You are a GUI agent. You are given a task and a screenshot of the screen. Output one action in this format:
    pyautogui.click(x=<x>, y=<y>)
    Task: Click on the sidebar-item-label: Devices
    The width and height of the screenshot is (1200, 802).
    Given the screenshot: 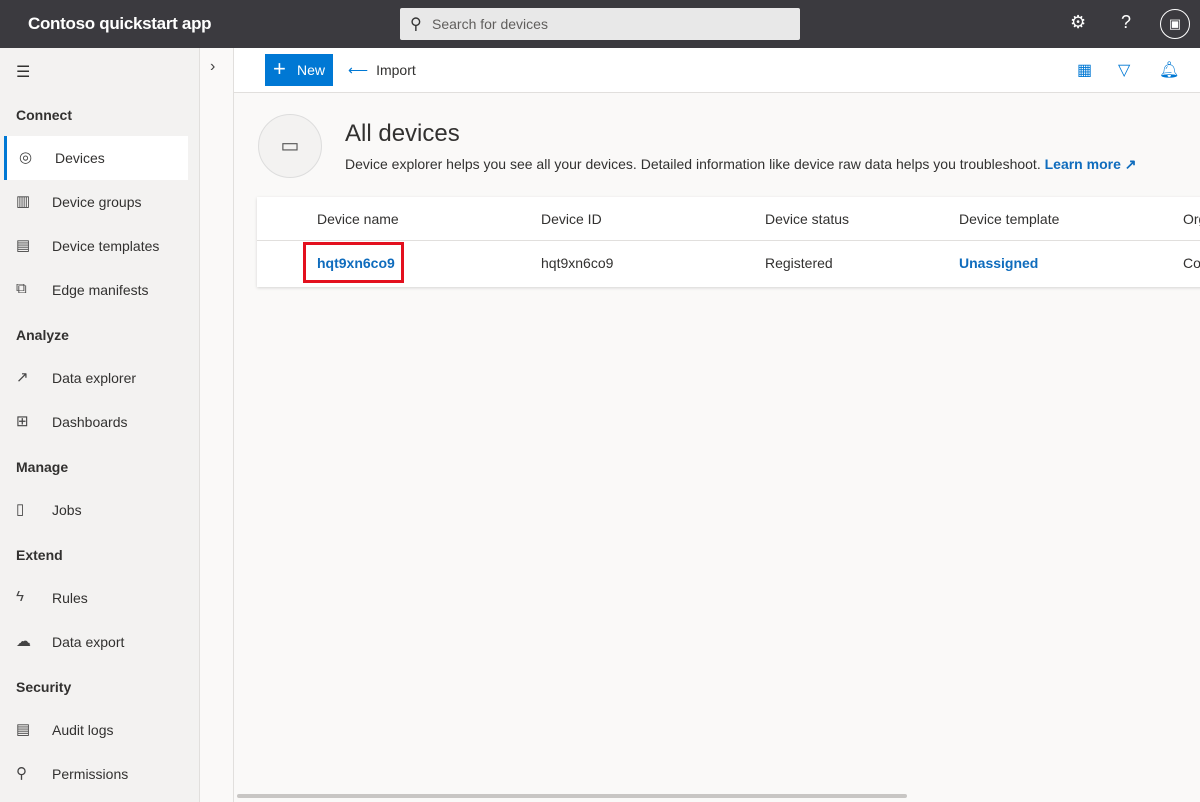 What is the action you would take?
    pyautogui.click(x=80, y=158)
    